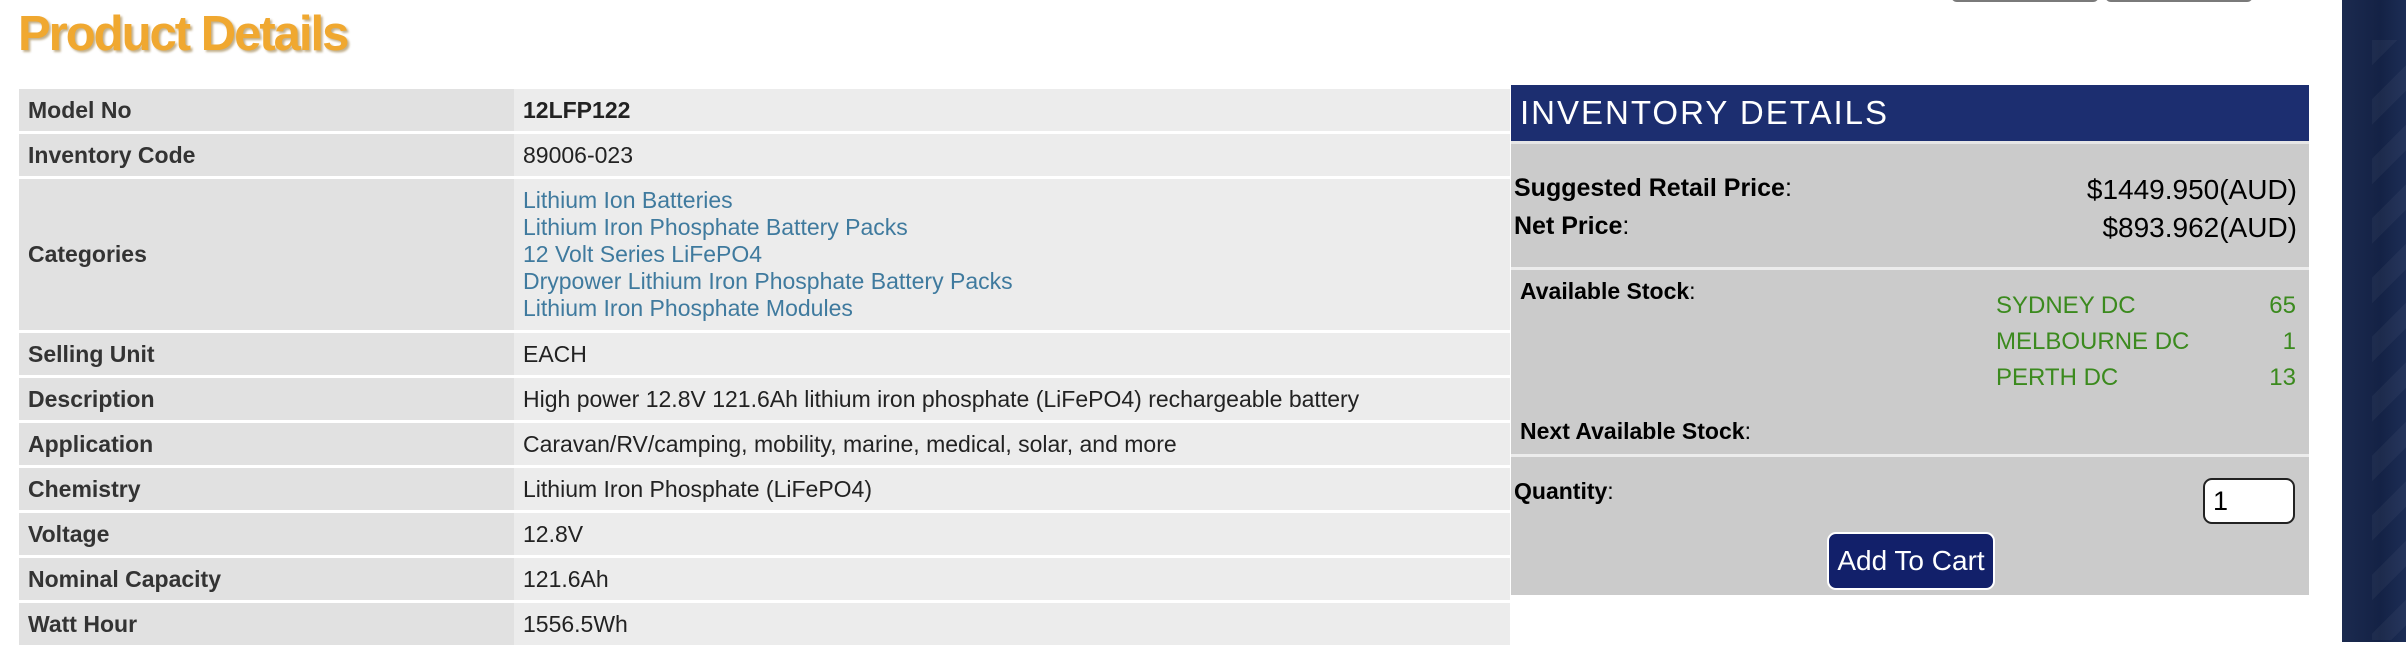 Image resolution: width=2406 pixels, height=648 pixels. I want to click on row-label-inventory-code: Inventory Code, so click(266, 155).